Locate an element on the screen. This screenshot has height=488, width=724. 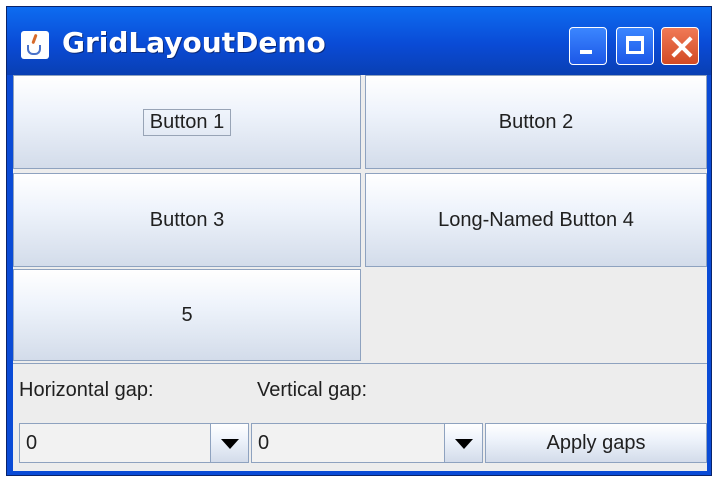
button-2-label: Button 2 is located at coordinates (536, 121).